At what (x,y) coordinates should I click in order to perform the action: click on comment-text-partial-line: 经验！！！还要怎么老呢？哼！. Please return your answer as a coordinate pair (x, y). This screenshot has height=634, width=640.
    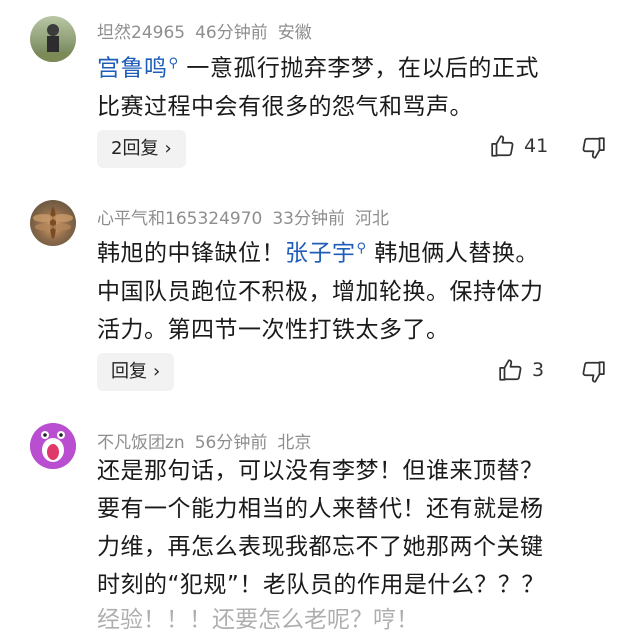
    Looking at the image, I should click on (258, 620).